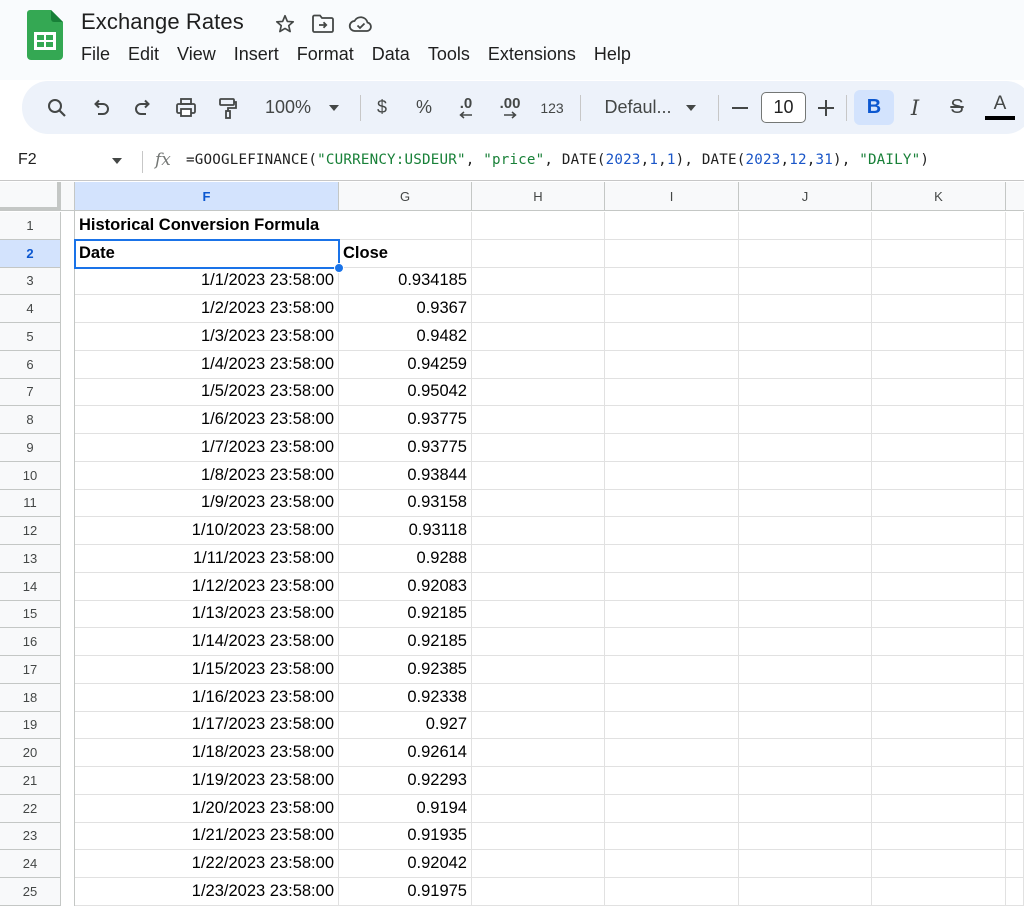 Image resolution: width=1024 pixels, height=906 pixels. What do you see at coordinates (30, 475) in the screenshot?
I see `row-header: 10` at bounding box center [30, 475].